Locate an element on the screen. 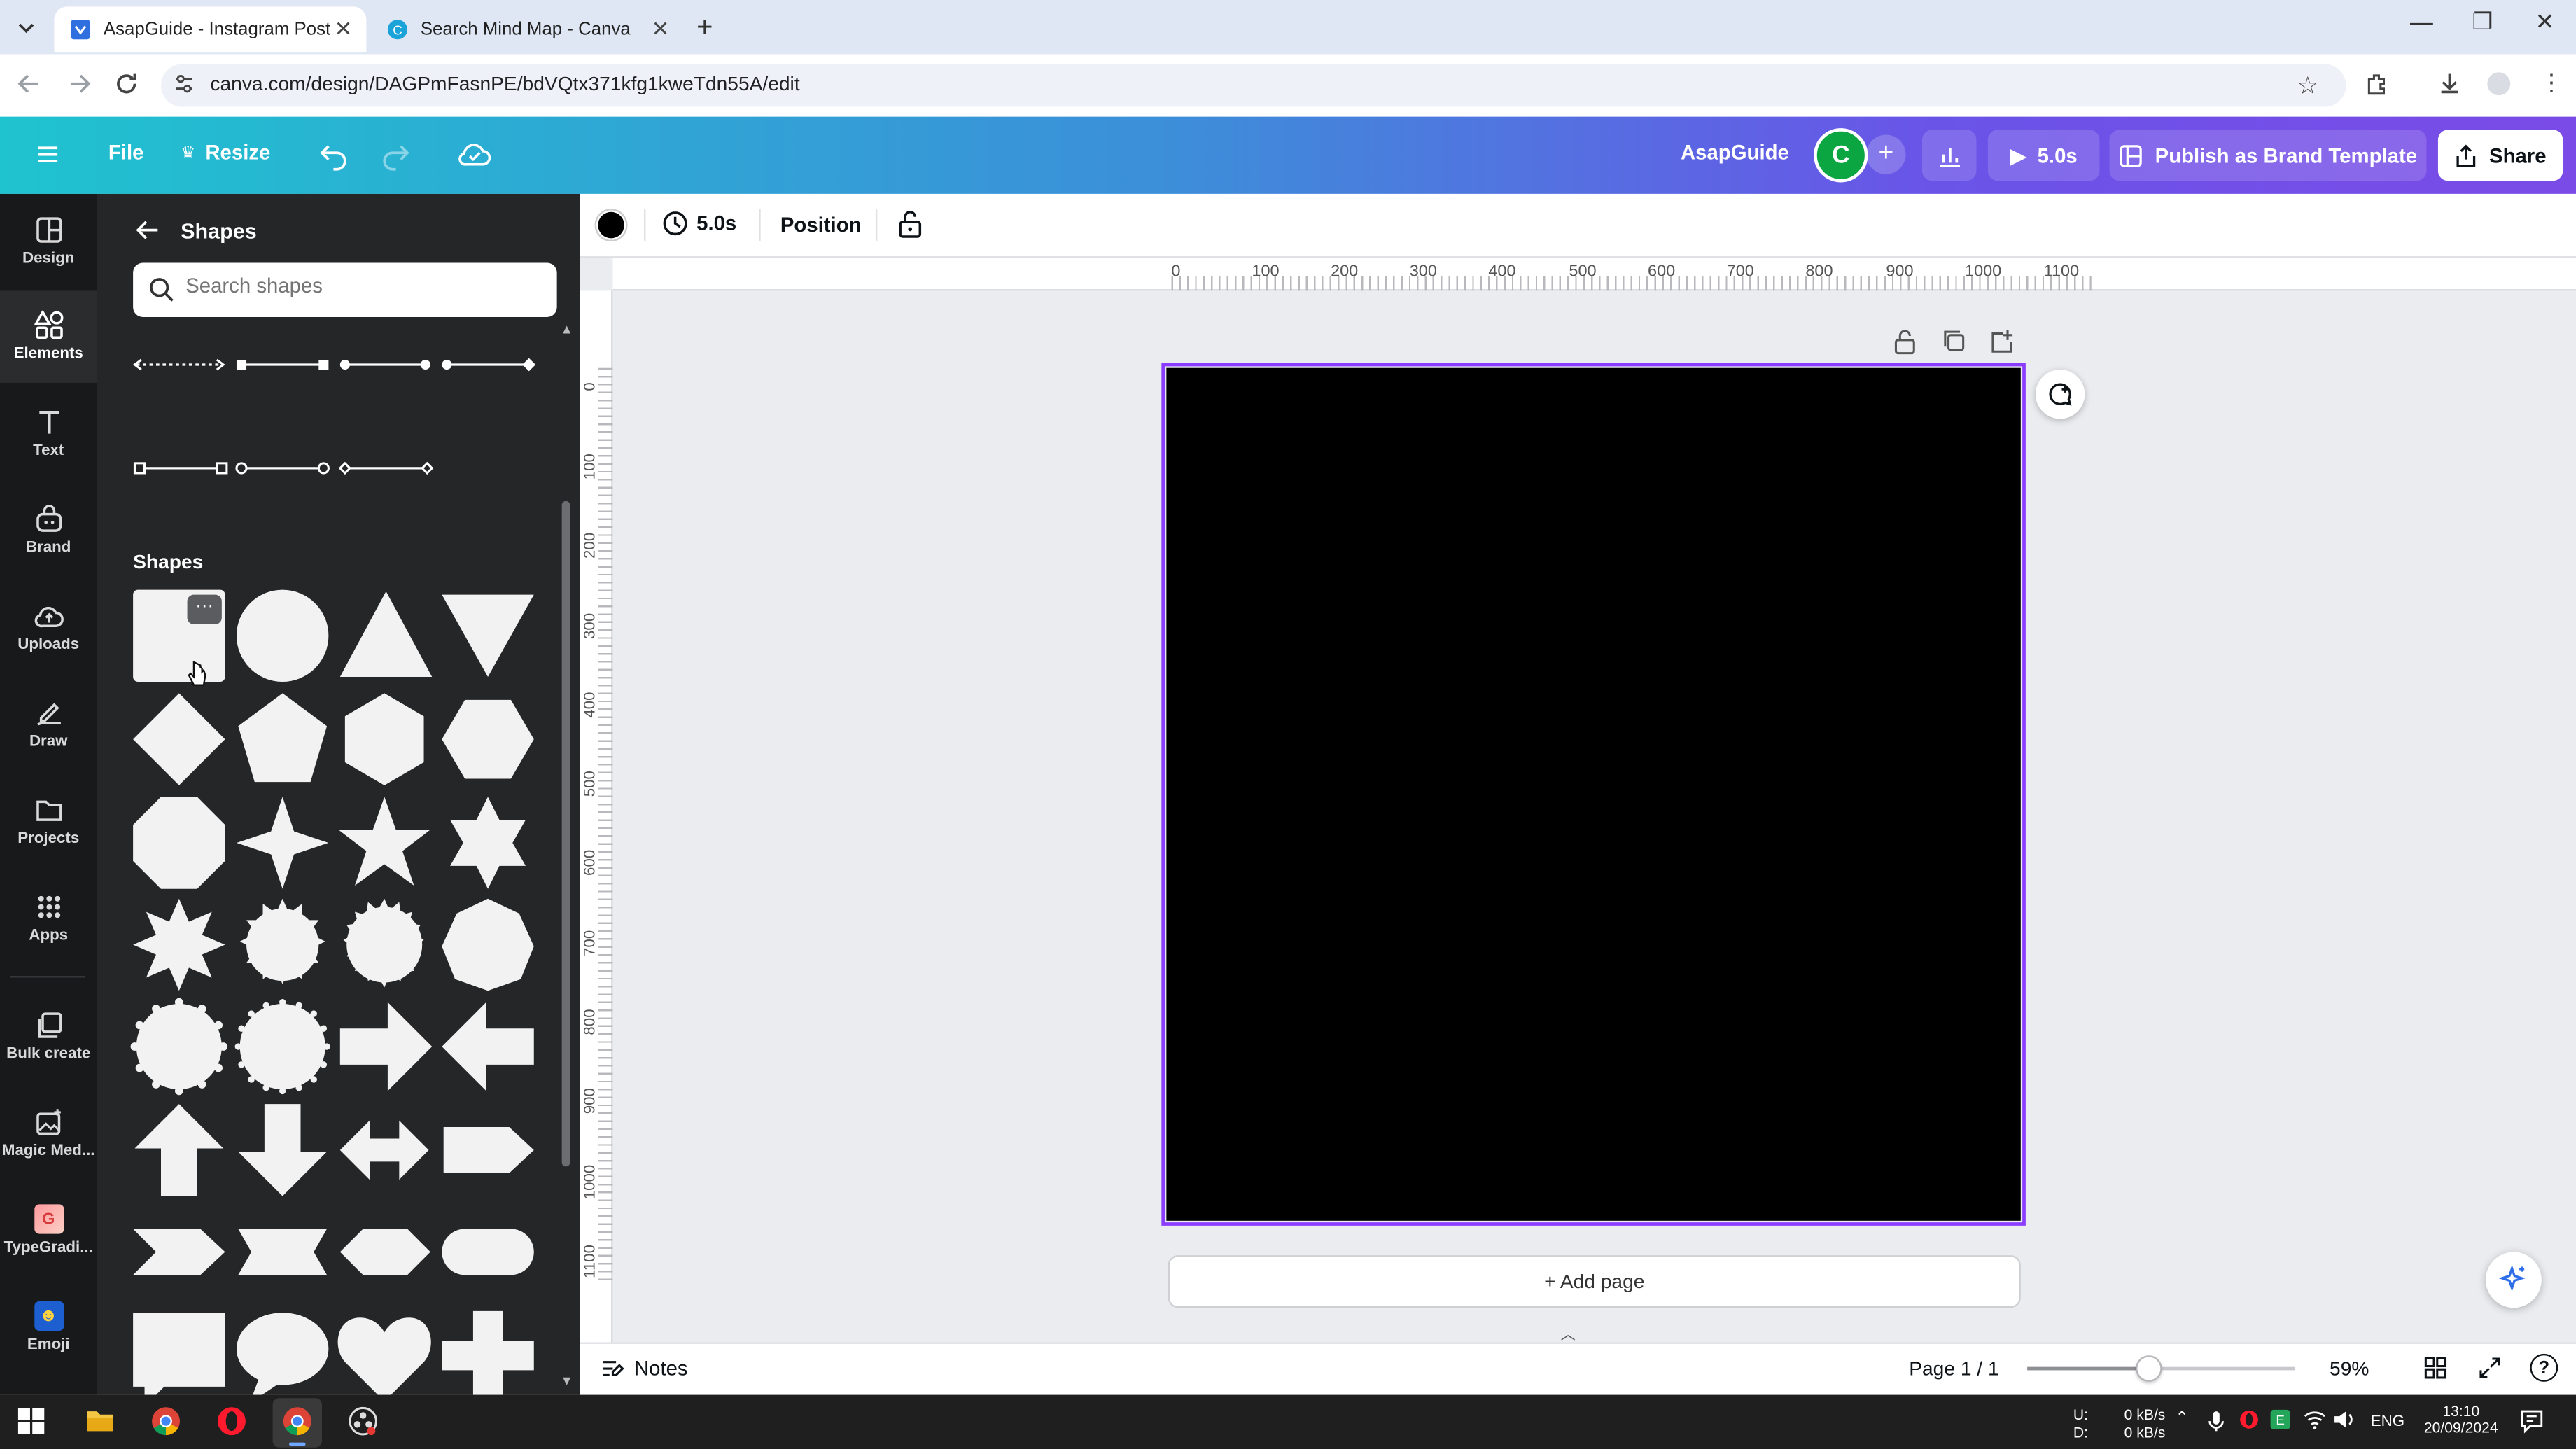 The height and width of the screenshot is (1449, 2576). magic-assistant-button is located at coordinates (2514, 1280).